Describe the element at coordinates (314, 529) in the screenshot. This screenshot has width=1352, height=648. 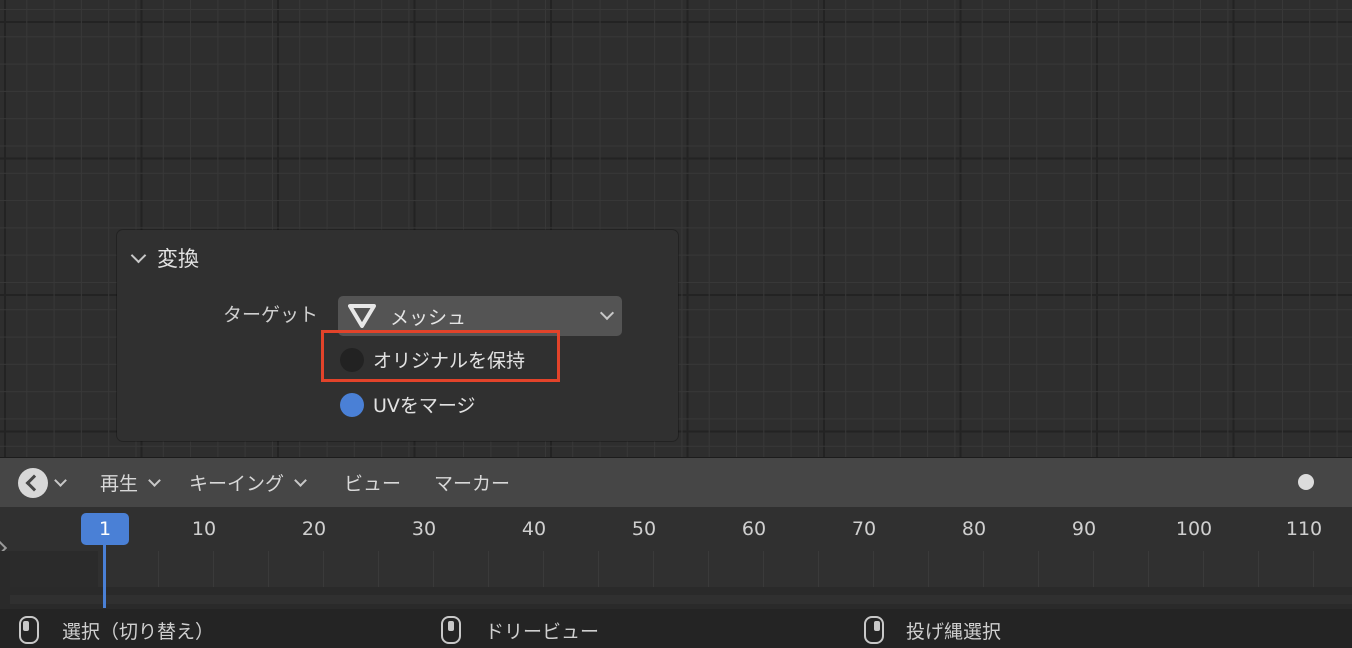
I see `frame-tick: 20` at that location.